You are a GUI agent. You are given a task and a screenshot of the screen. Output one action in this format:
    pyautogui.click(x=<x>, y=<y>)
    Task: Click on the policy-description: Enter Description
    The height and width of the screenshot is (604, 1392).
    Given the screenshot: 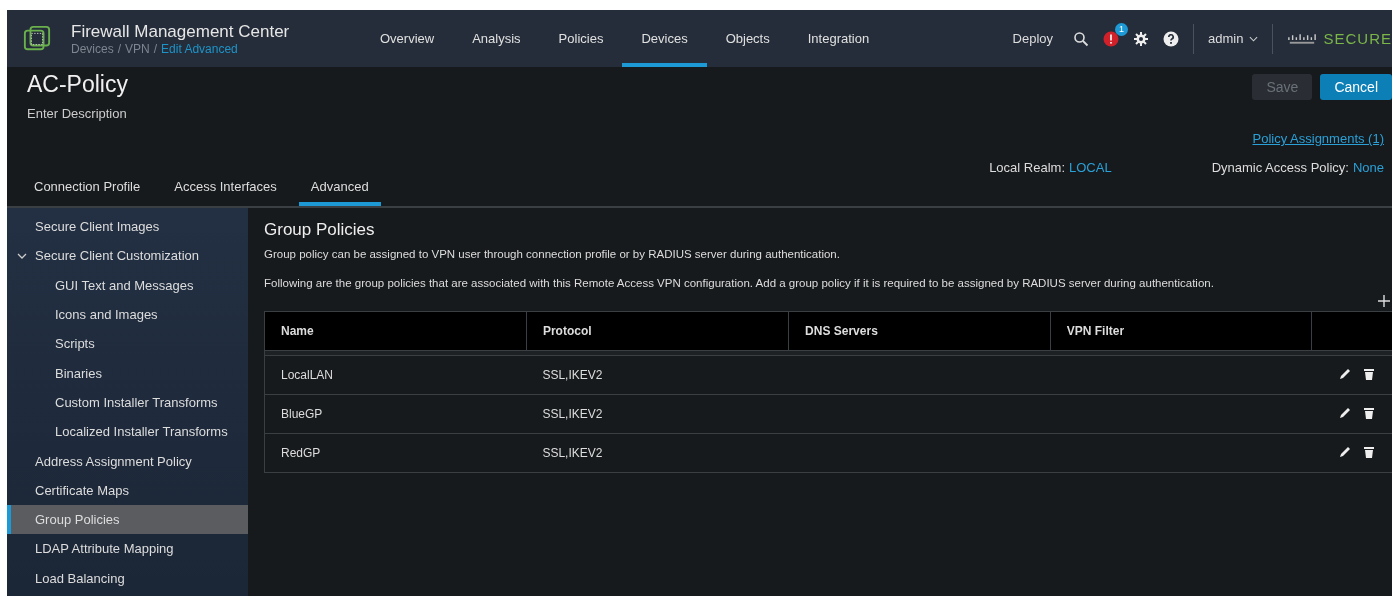 What is the action you would take?
    pyautogui.click(x=77, y=113)
    